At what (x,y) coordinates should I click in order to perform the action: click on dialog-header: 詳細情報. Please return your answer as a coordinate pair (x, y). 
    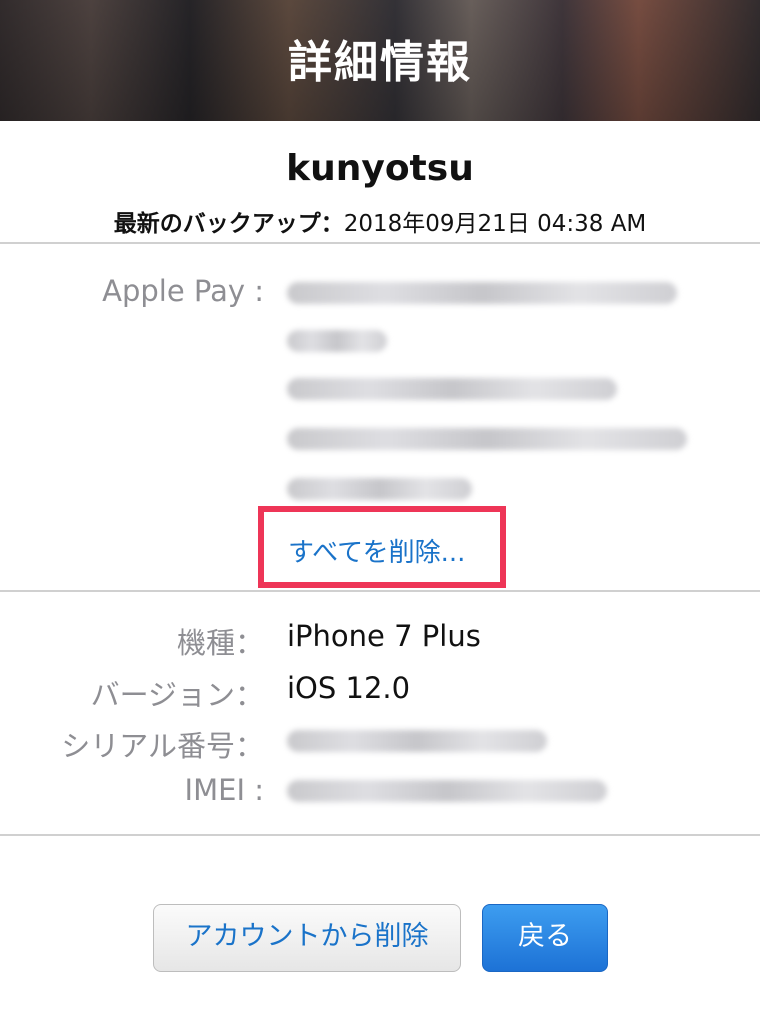
    Looking at the image, I should click on (380, 60).